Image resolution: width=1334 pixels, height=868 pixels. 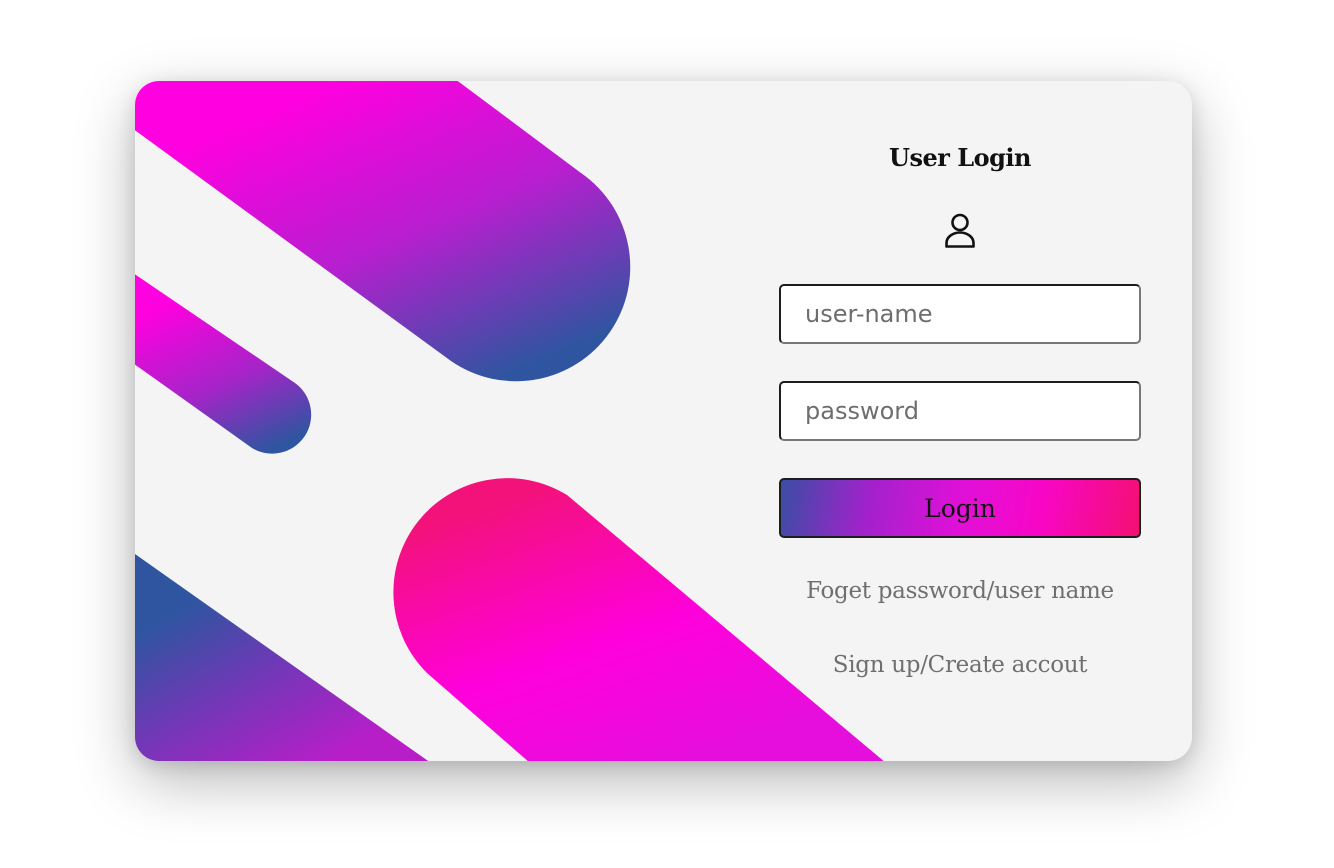 I want to click on forgot-password-link: Foget password/user name, so click(x=960, y=591).